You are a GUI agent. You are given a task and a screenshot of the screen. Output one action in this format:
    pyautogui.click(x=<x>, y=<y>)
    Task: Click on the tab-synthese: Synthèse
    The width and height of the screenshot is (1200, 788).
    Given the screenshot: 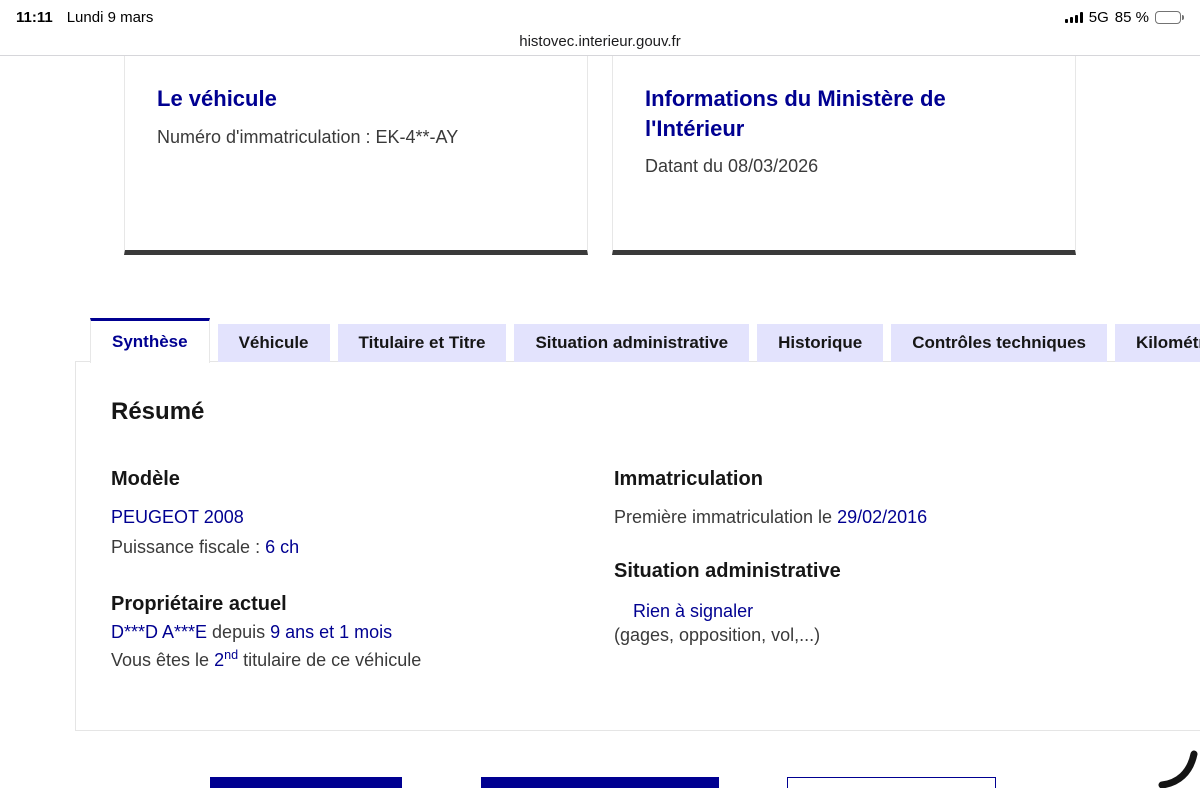 What is the action you would take?
    pyautogui.click(x=150, y=340)
    